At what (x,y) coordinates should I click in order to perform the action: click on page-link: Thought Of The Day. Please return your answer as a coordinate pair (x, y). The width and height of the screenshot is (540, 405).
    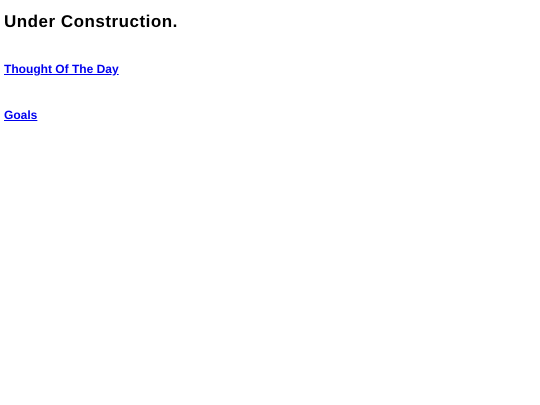
    Looking at the image, I should click on (61, 69).